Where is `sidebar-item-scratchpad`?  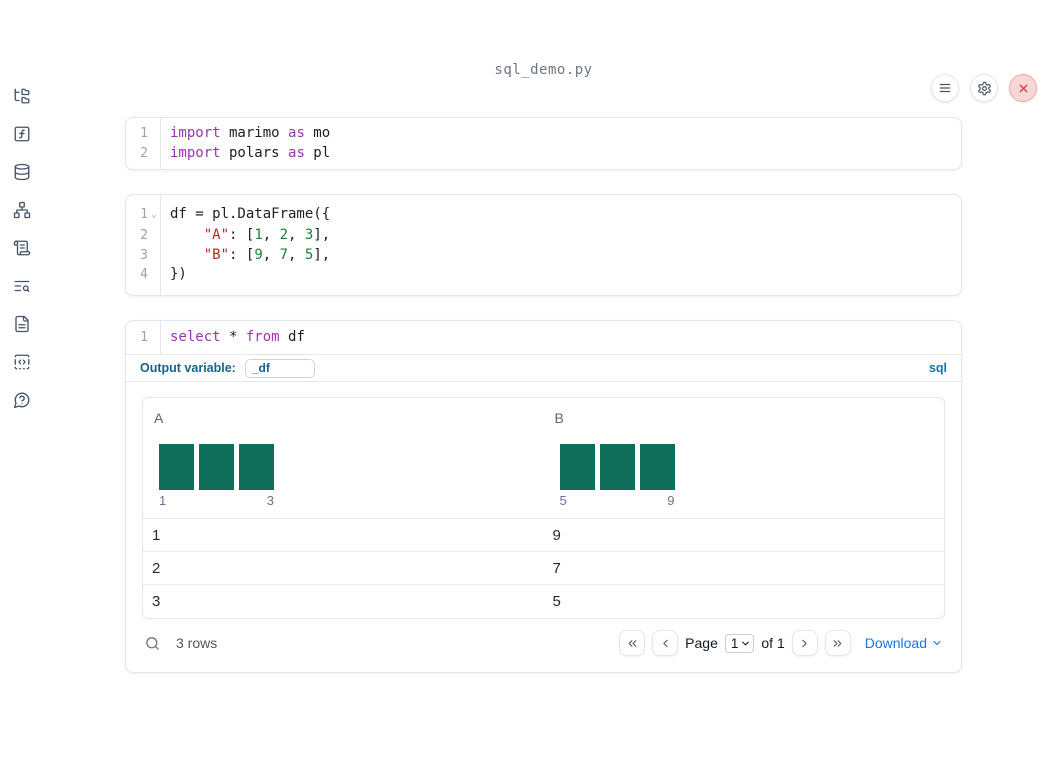 sidebar-item-scratchpad is located at coordinates (22, 324).